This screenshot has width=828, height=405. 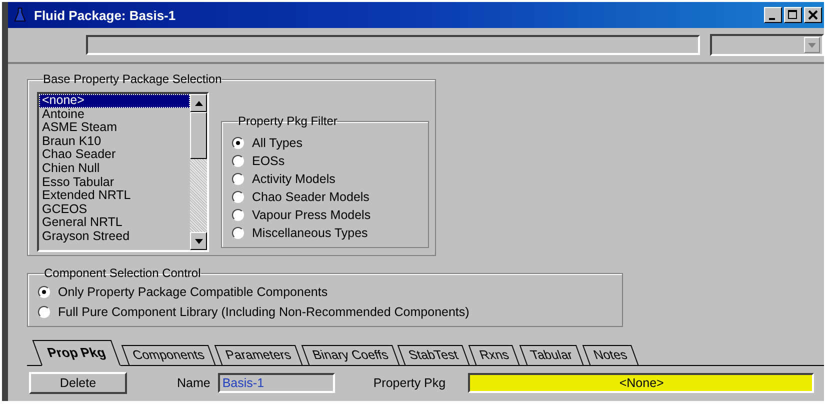 What do you see at coordinates (494, 355) in the screenshot?
I see `tab: Rxns` at bounding box center [494, 355].